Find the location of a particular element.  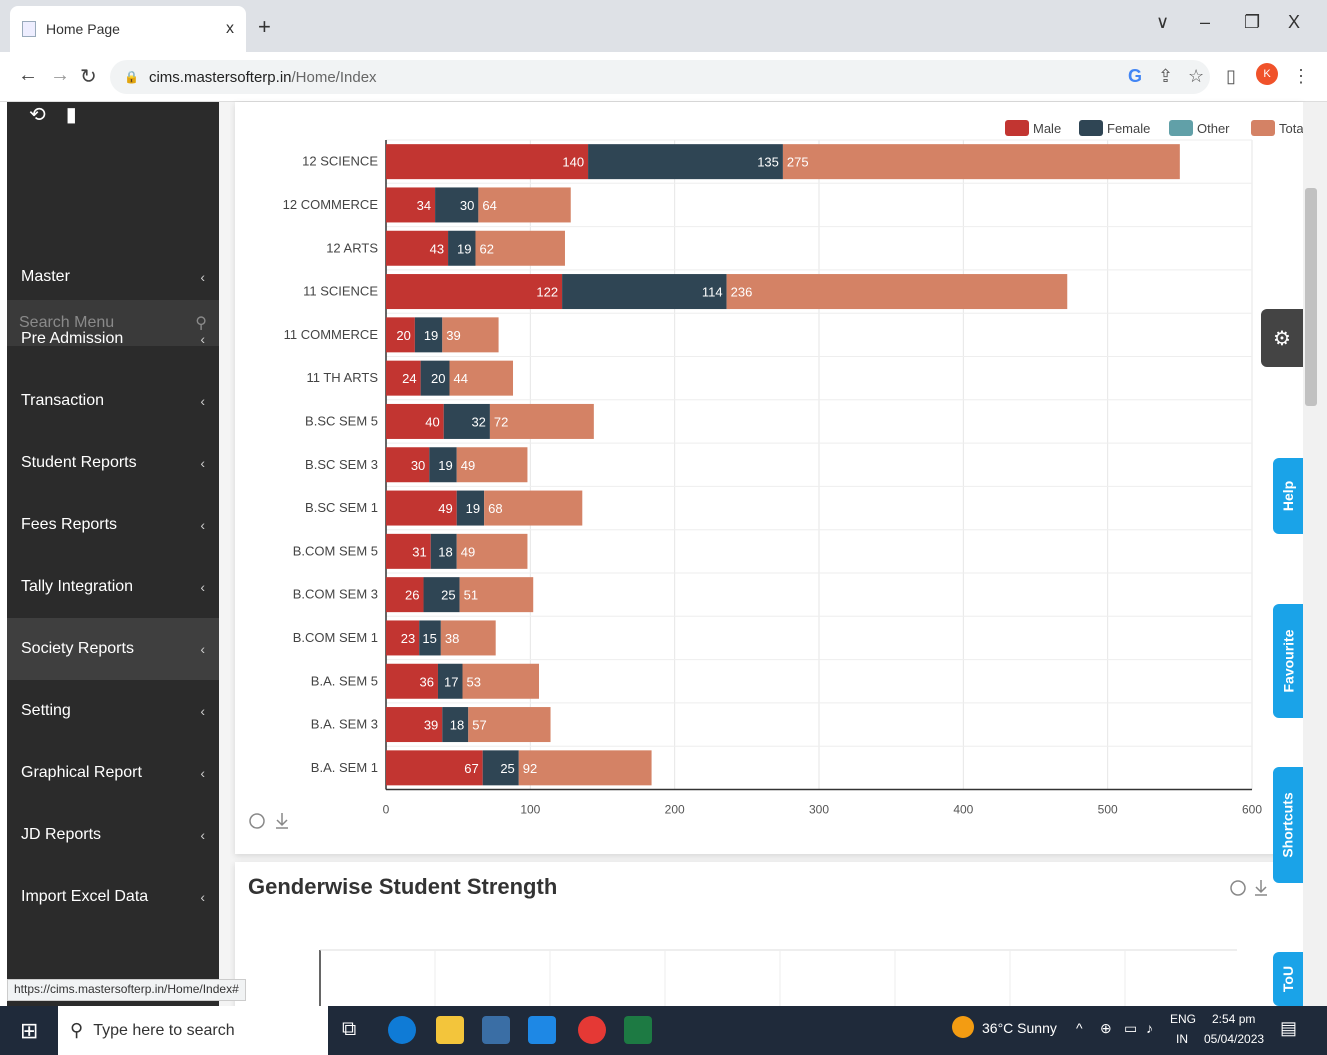

category-label: 11 TH ARTS is located at coordinates (342, 377).